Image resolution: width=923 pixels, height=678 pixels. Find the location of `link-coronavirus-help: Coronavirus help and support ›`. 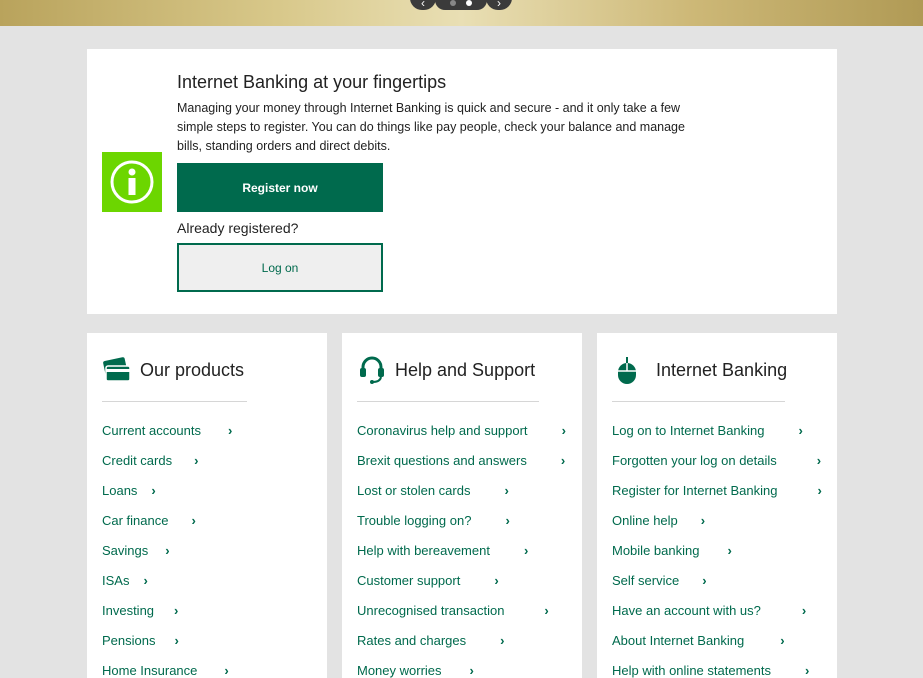

link-coronavirus-help: Coronavirus help and support › is located at coordinates (461, 430).